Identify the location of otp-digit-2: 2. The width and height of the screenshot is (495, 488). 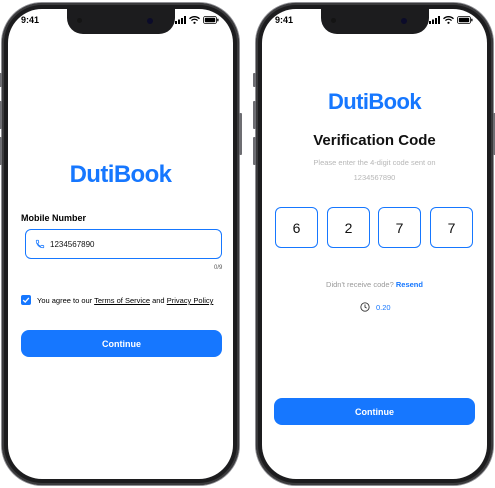
(348, 227).